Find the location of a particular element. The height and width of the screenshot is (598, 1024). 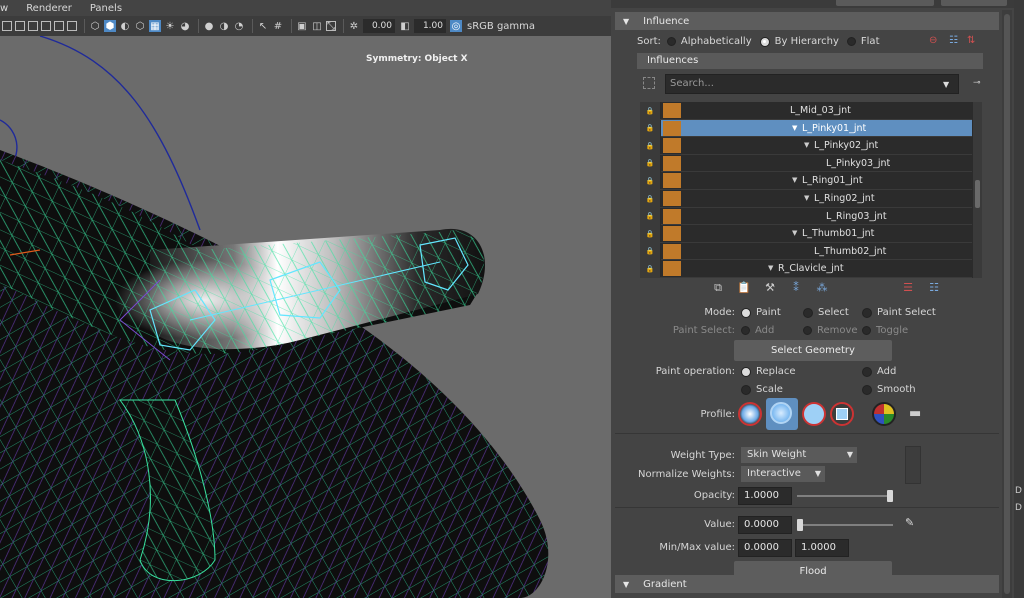

remove-influence-icon: ⊖ is located at coordinates (933, 40).